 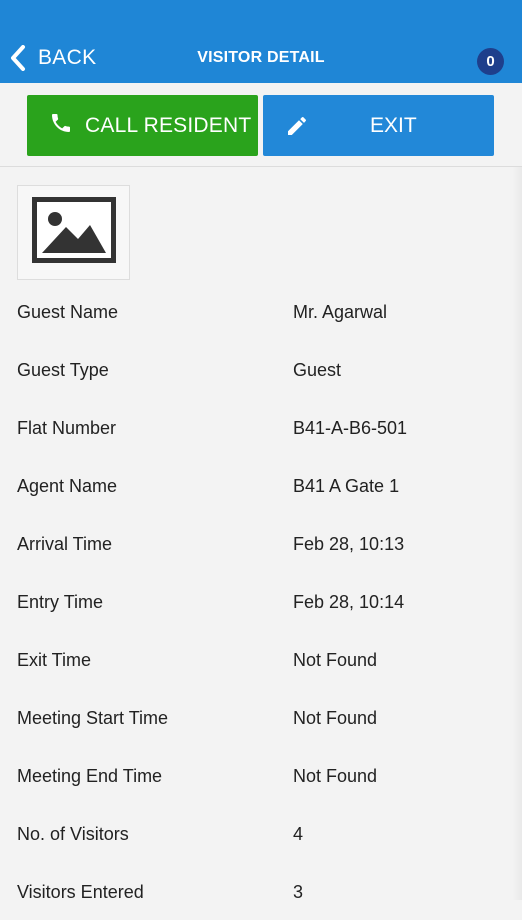 I want to click on detail-row-agent-name: Agent Name B41 A Gate 1, so click(x=261, y=485).